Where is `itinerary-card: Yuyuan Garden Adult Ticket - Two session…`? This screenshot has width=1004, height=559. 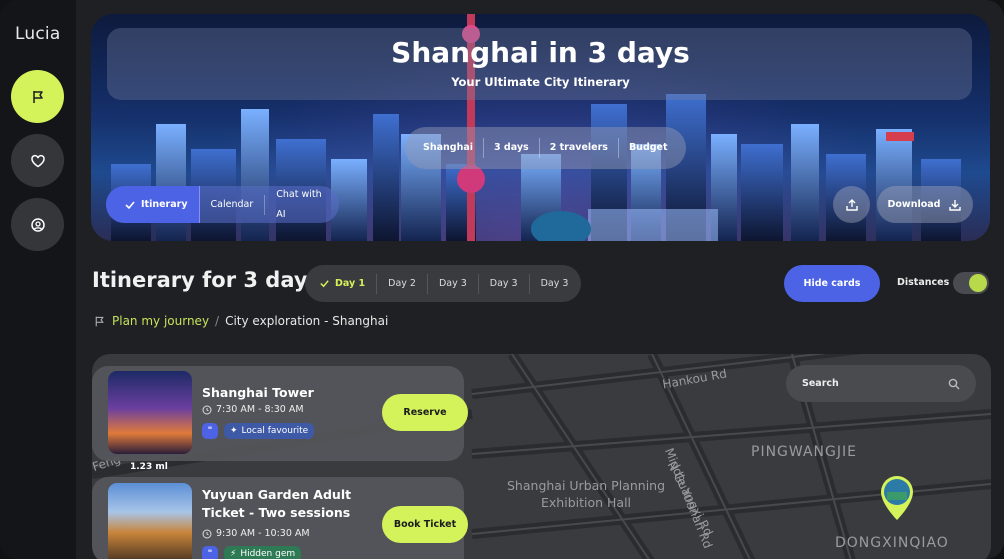 itinerary-card: Yuyuan Garden Adult Ticket - Two session… is located at coordinates (280, 518).